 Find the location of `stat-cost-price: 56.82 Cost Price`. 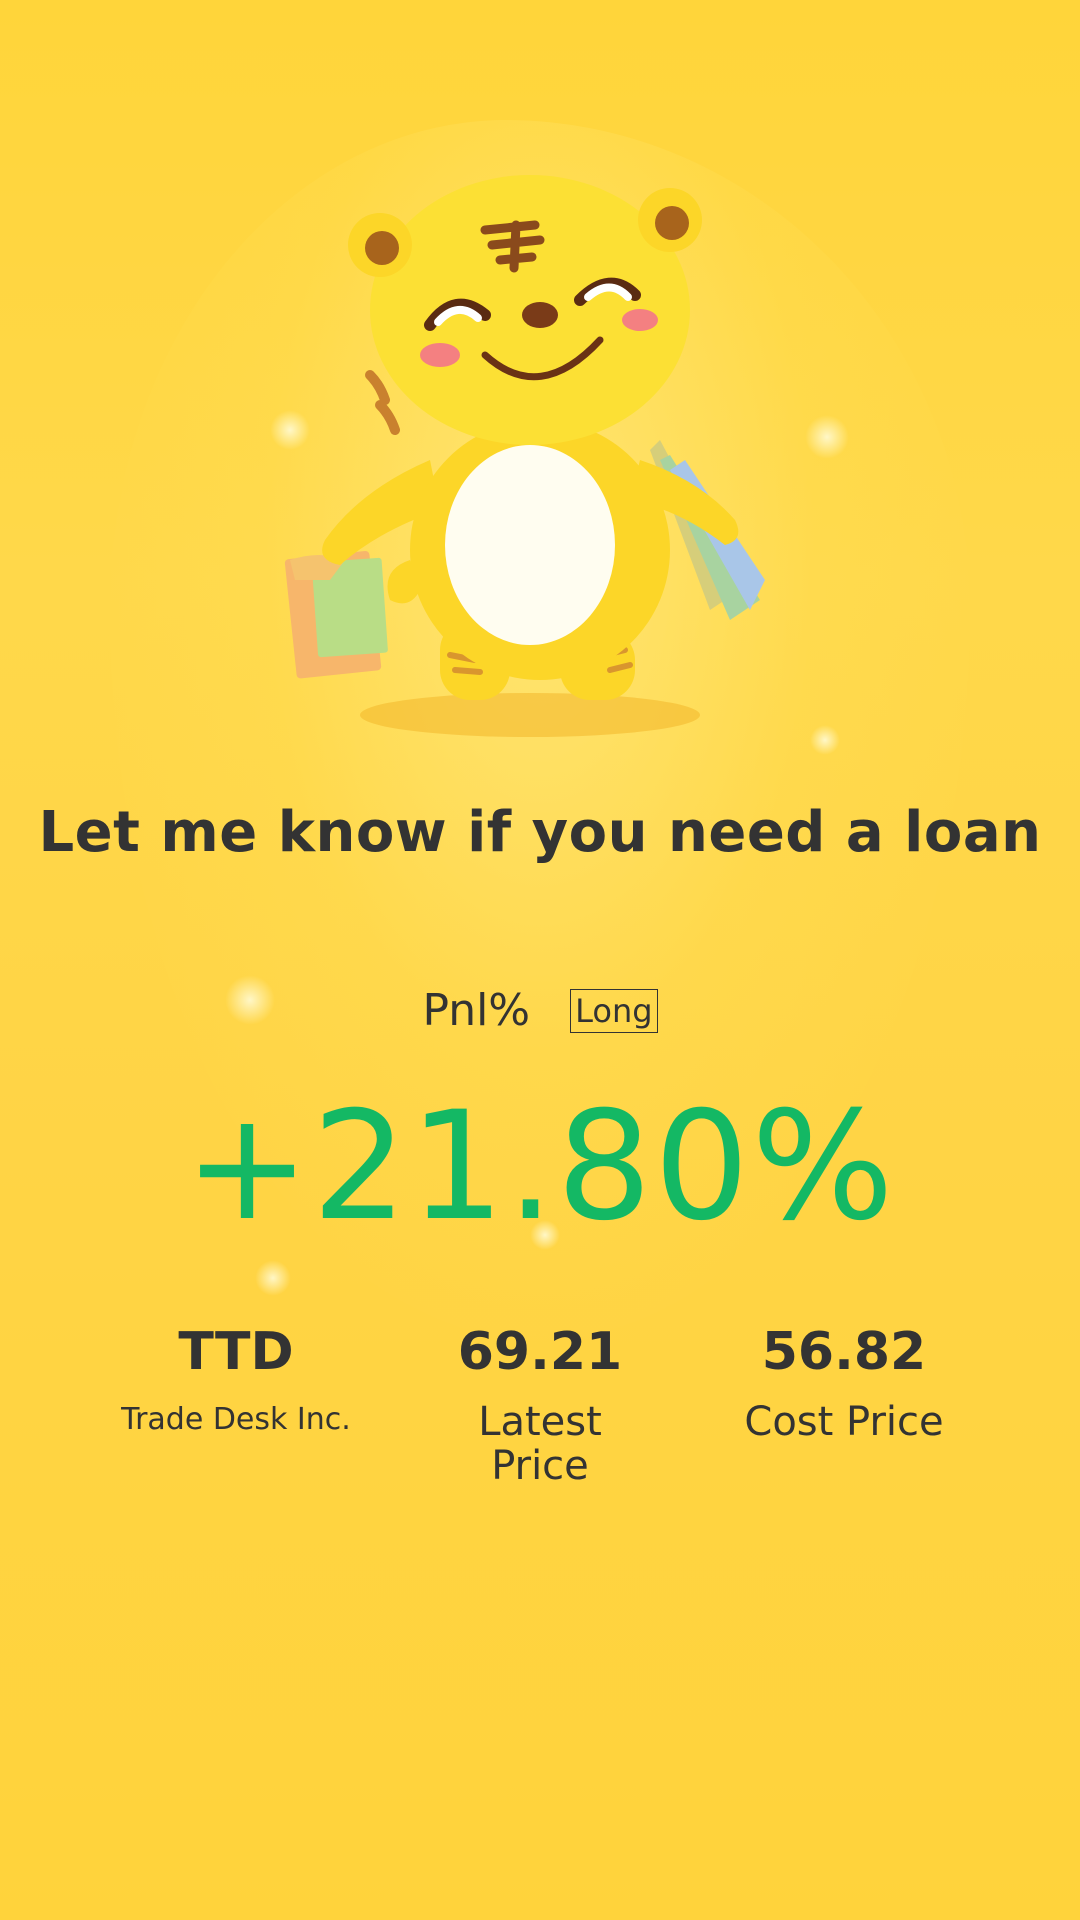

stat-cost-price: 56.82 Cost Price is located at coordinates (844, 1382).